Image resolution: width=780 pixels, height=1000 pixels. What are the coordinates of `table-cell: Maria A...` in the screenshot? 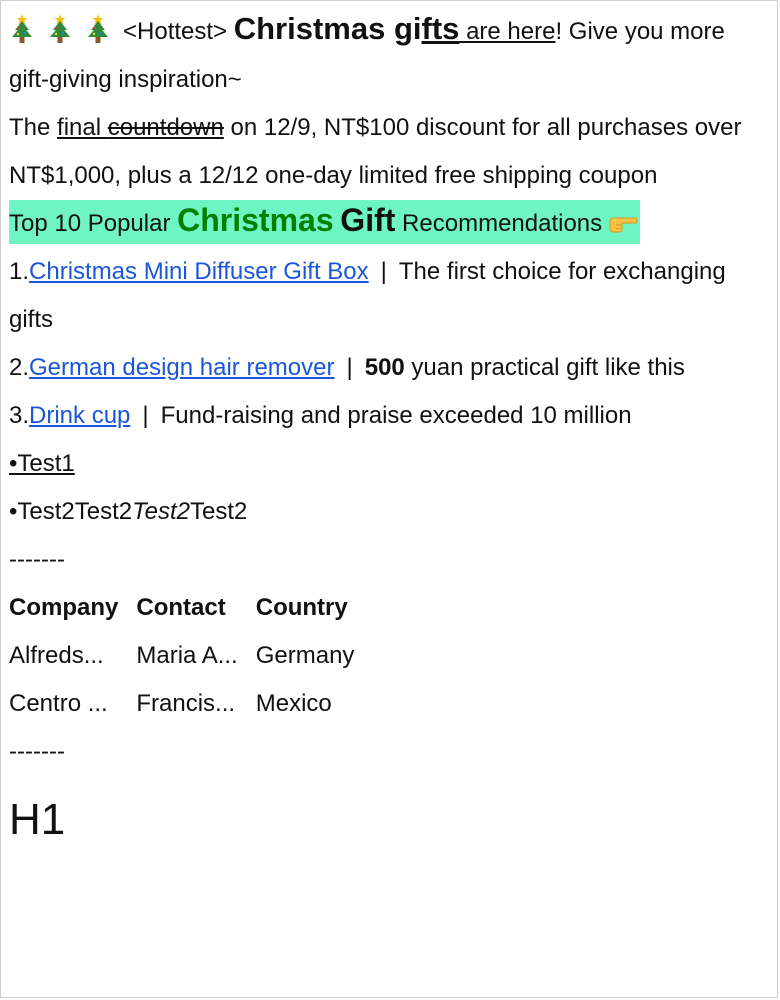 It's located at (187, 655).